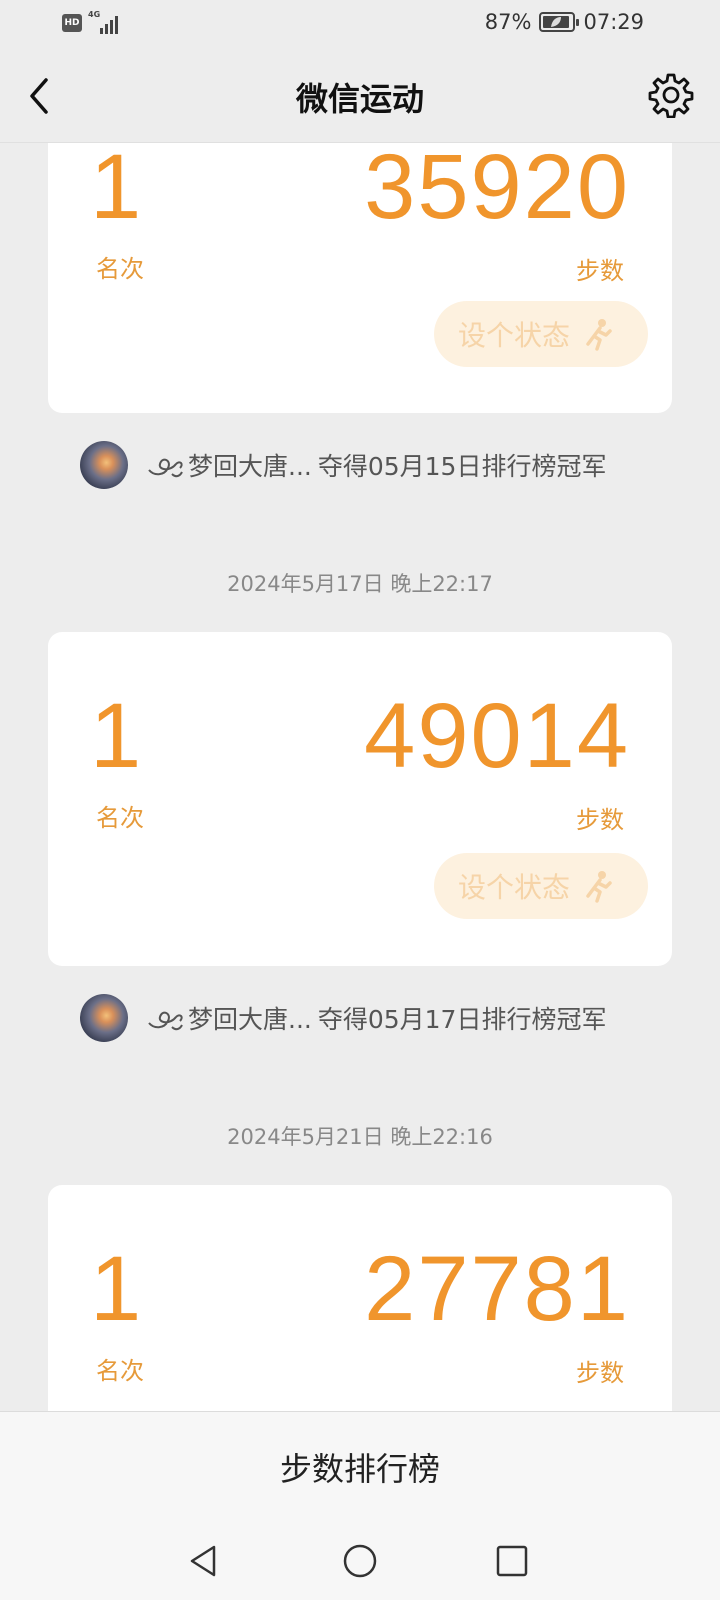  Describe the element at coordinates (359, 99) in the screenshot. I see `page-title: 微信运动` at that location.